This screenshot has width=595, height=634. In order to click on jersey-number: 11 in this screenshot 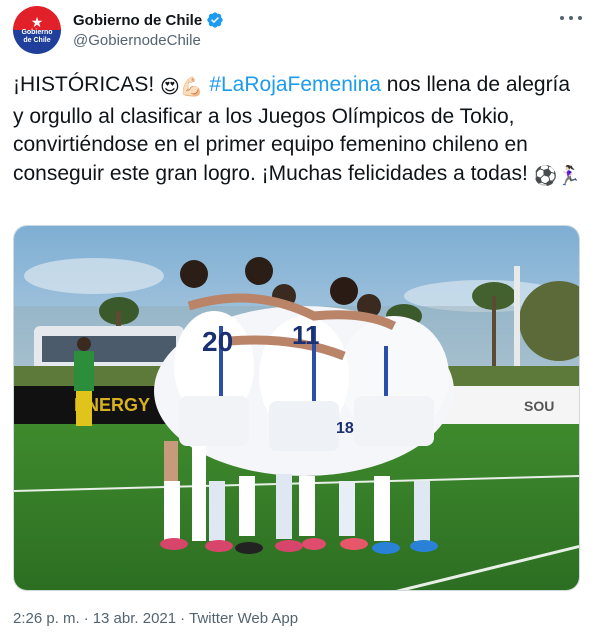, I will do `click(306, 335)`.